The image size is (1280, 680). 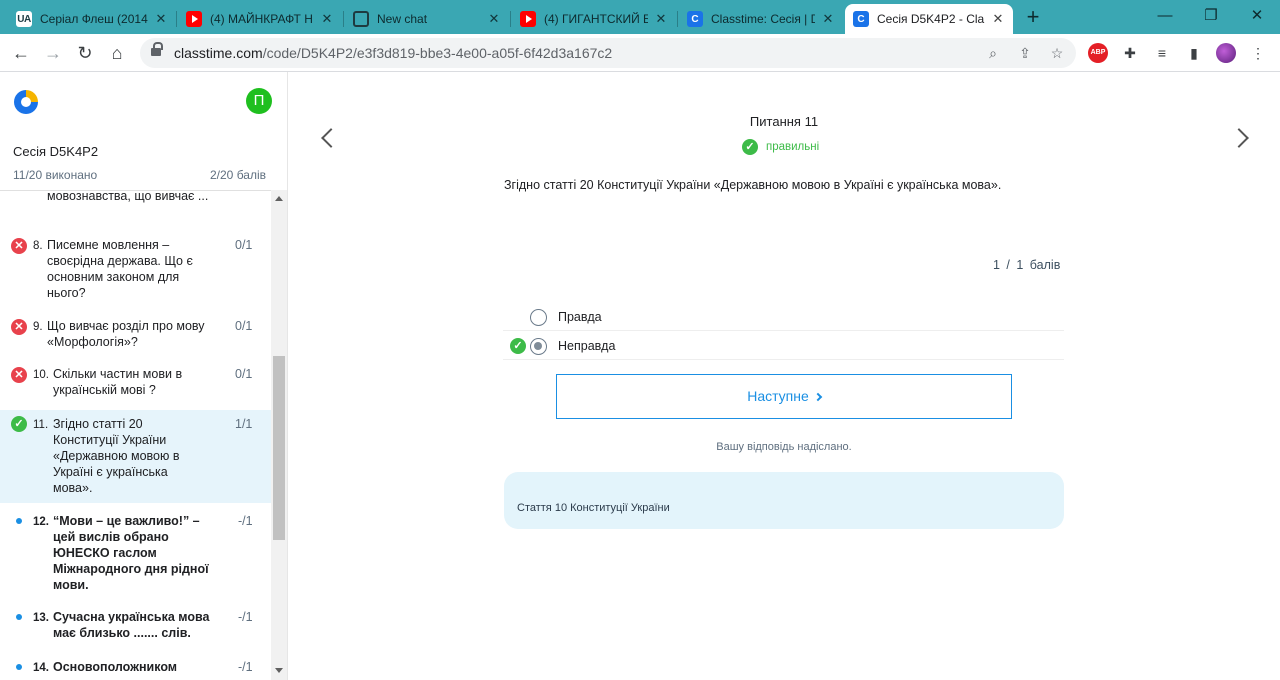 I want to click on lock-icon, so click(x=157, y=50).